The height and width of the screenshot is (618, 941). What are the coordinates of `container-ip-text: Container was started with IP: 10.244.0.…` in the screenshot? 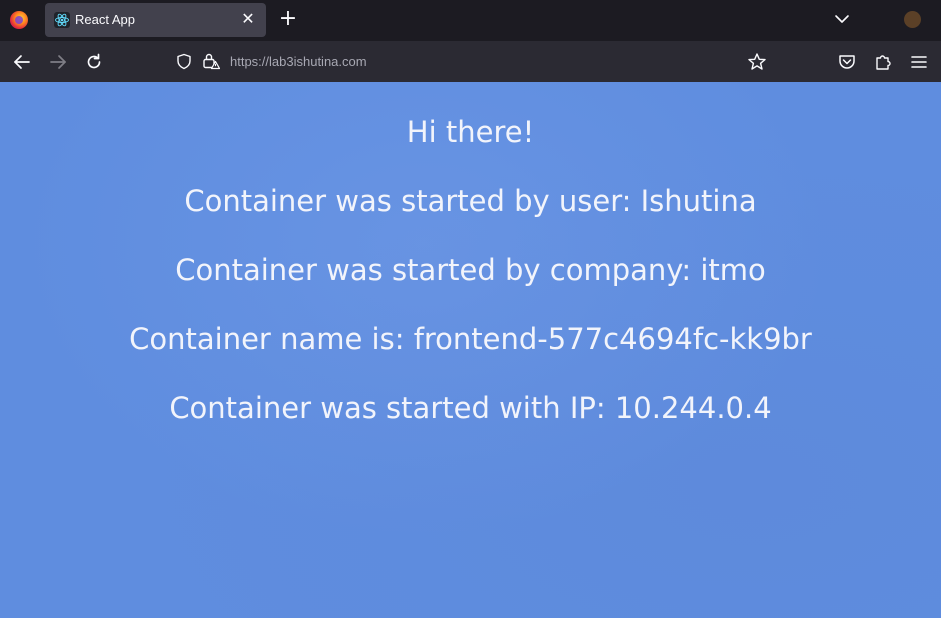 It's located at (470, 408).